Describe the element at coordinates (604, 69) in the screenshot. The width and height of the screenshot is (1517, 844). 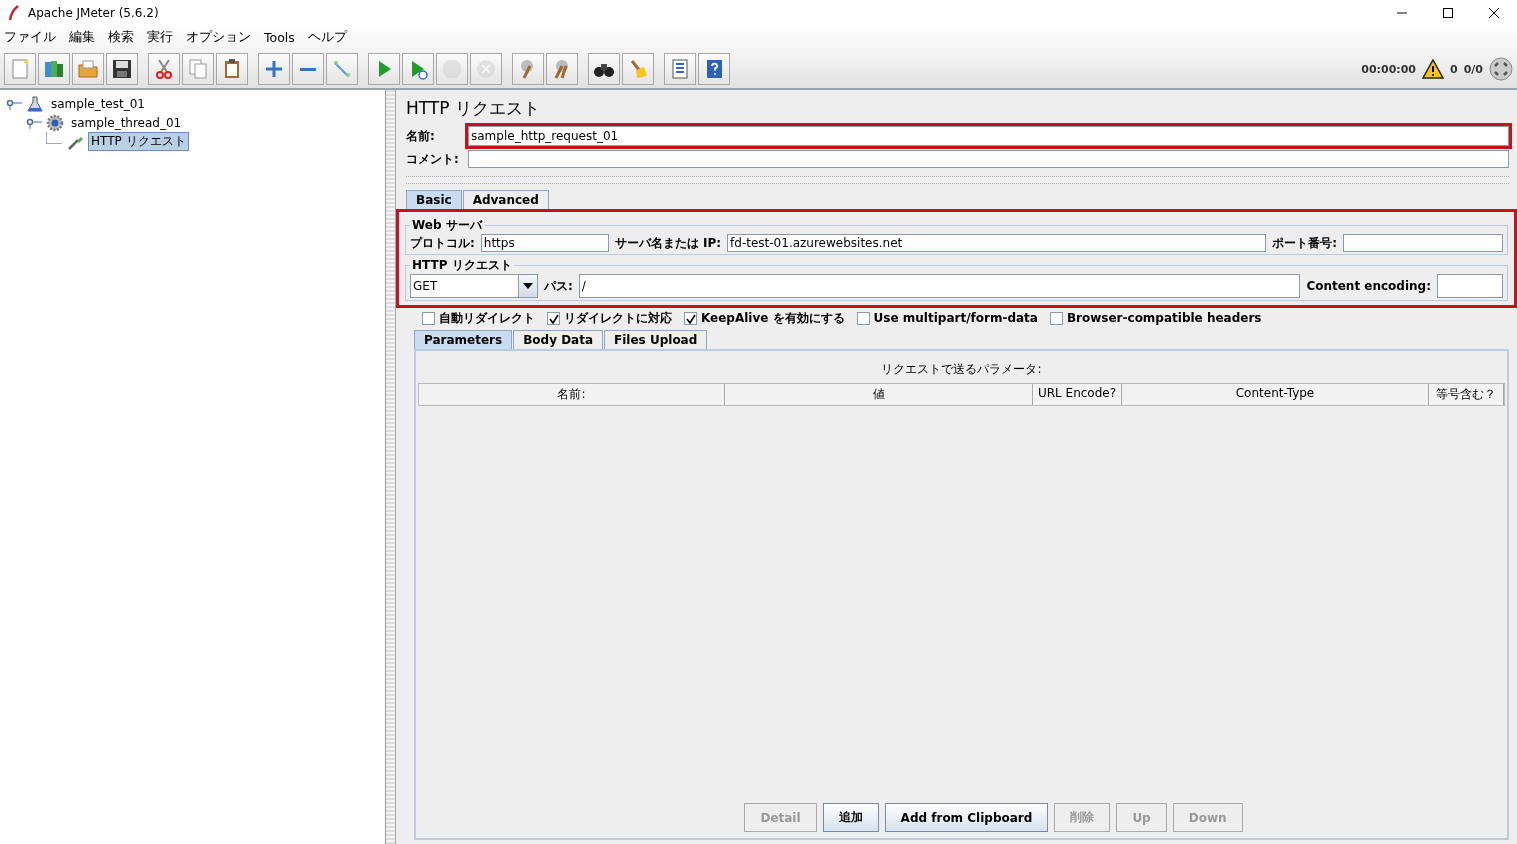
I see `binoculars-button` at that location.